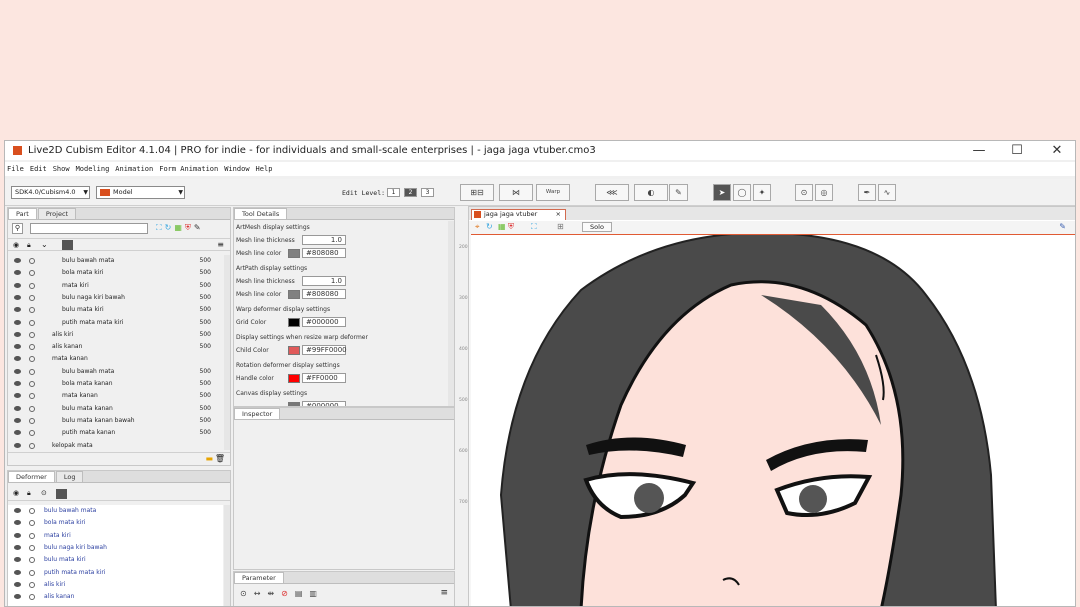 The image size is (1080, 607). I want to click on tab-deformer: Deformer, so click(31, 476).